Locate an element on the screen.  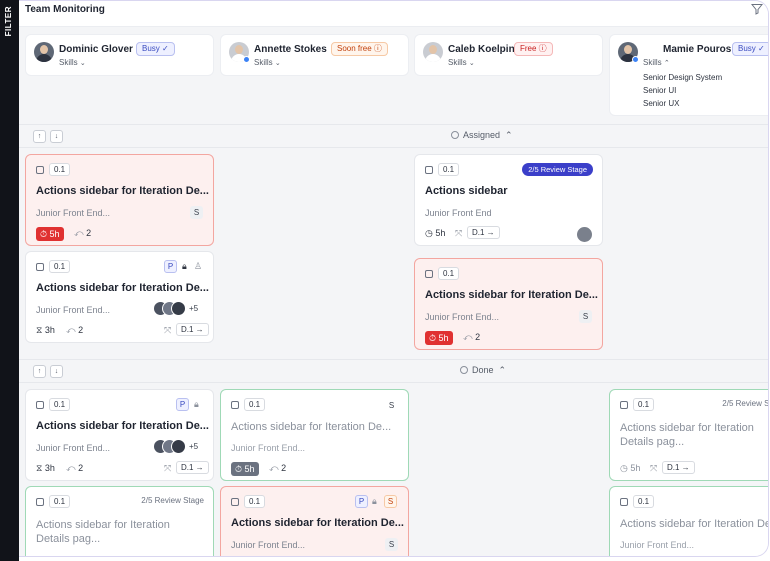
skills-toggle: Skills ⌃ is located at coordinates (656, 62).